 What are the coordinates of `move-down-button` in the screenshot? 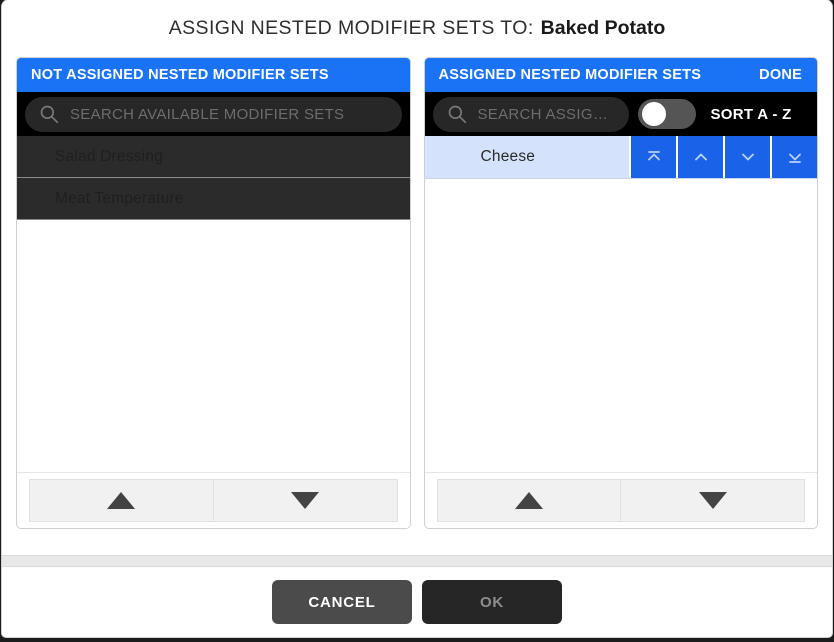 It's located at (746, 157).